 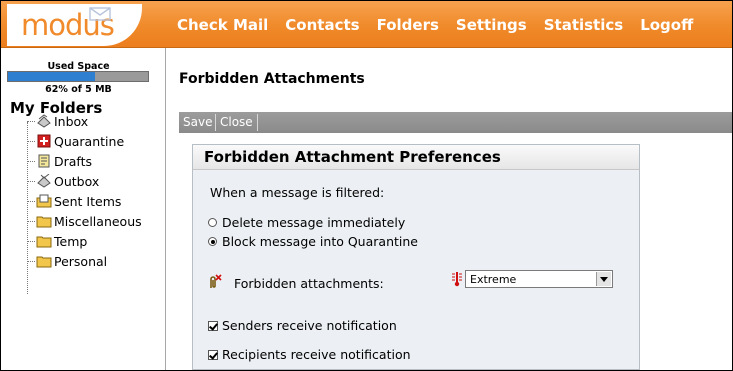 What do you see at coordinates (272, 79) in the screenshot?
I see `page-title: Forbidden Attachments` at bounding box center [272, 79].